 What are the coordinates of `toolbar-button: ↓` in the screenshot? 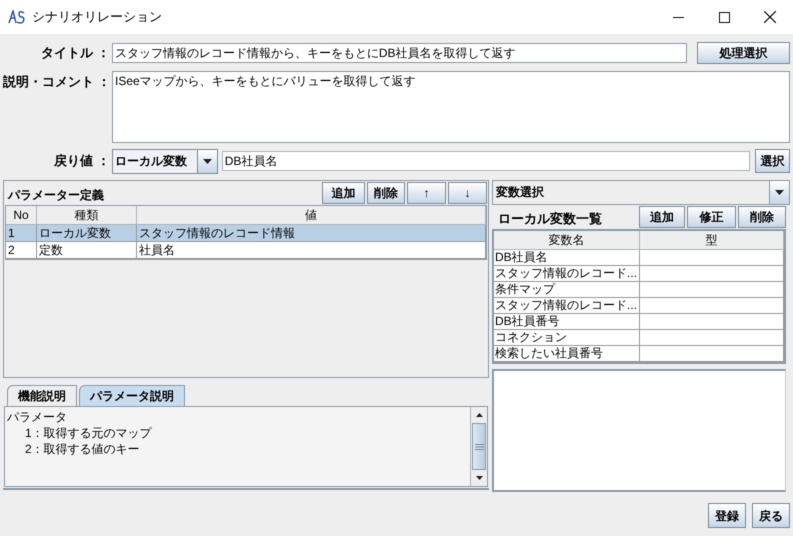 It's located at (467, 193).